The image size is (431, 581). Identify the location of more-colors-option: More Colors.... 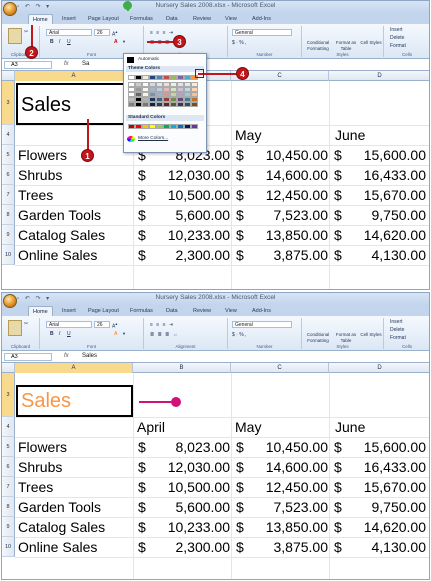
(153, 138).